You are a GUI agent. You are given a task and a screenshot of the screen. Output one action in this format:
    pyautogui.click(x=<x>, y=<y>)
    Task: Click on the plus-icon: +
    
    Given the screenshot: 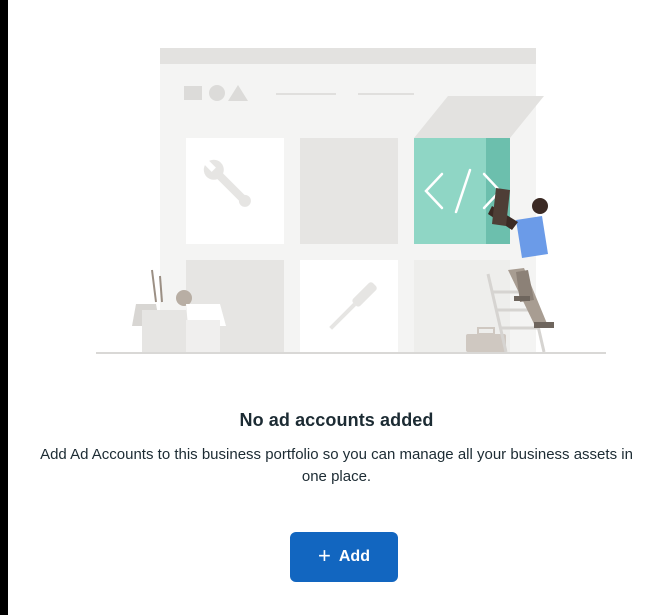 What is the action you would take?
    pyautogui.click(x=324, y=555)
    